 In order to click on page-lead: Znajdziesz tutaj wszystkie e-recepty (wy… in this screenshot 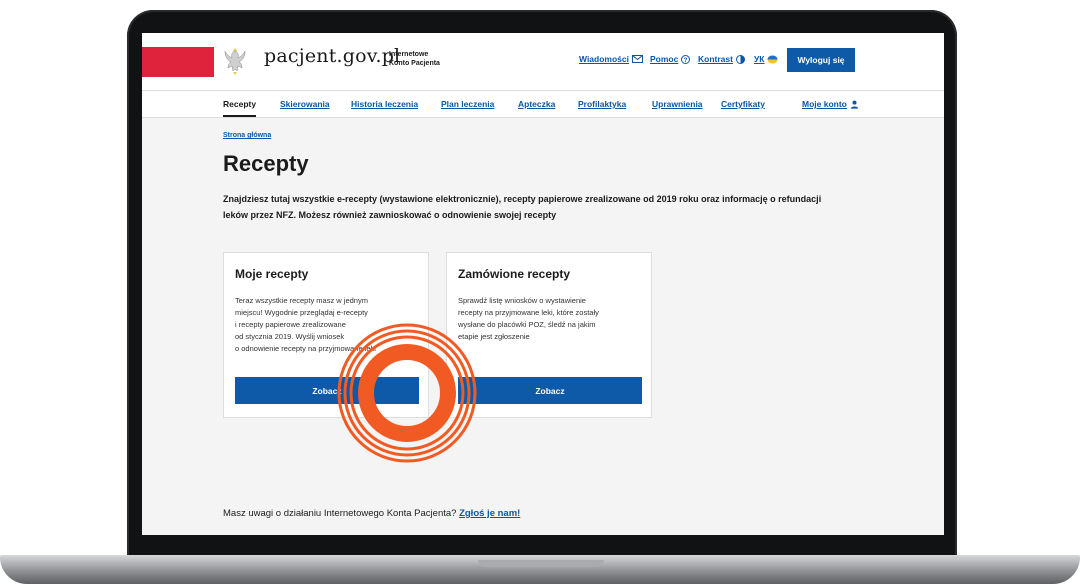, I will do `click(548, 207)`.